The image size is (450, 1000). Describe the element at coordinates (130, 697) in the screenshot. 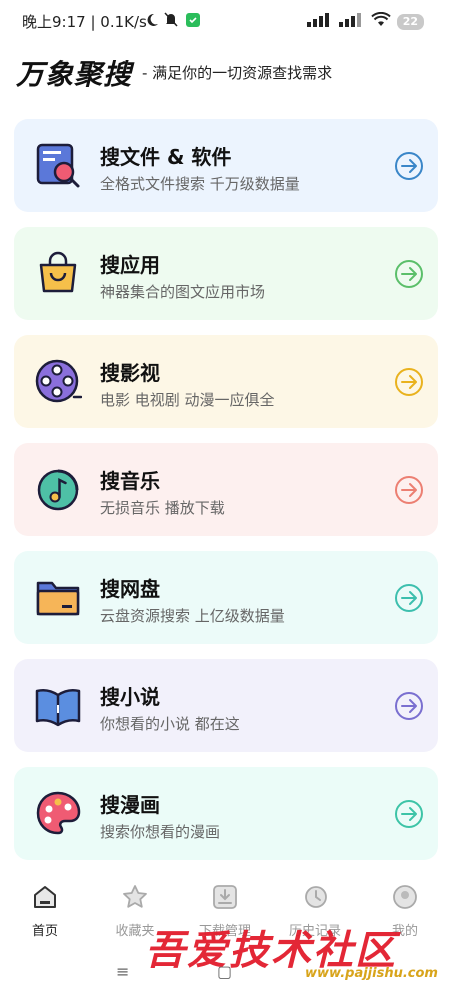

I see `card-title: 搜小说` at that location.